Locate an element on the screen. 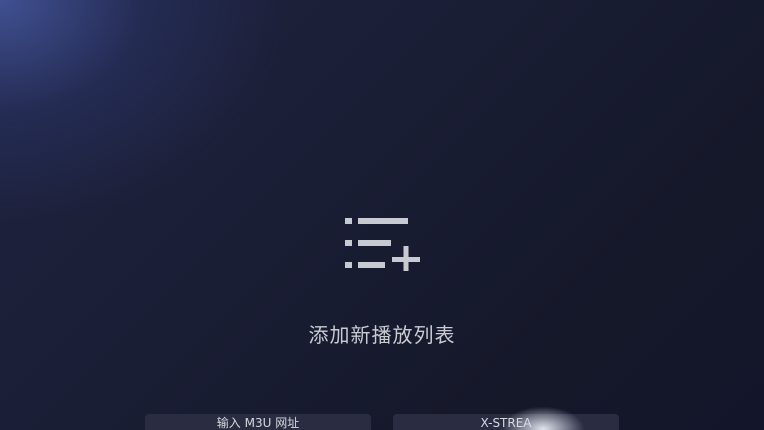 This screenshot has width=764, height=430. enter-m3u-url-label: 输入 M3U 网址 is located at coordinates (258, 423).